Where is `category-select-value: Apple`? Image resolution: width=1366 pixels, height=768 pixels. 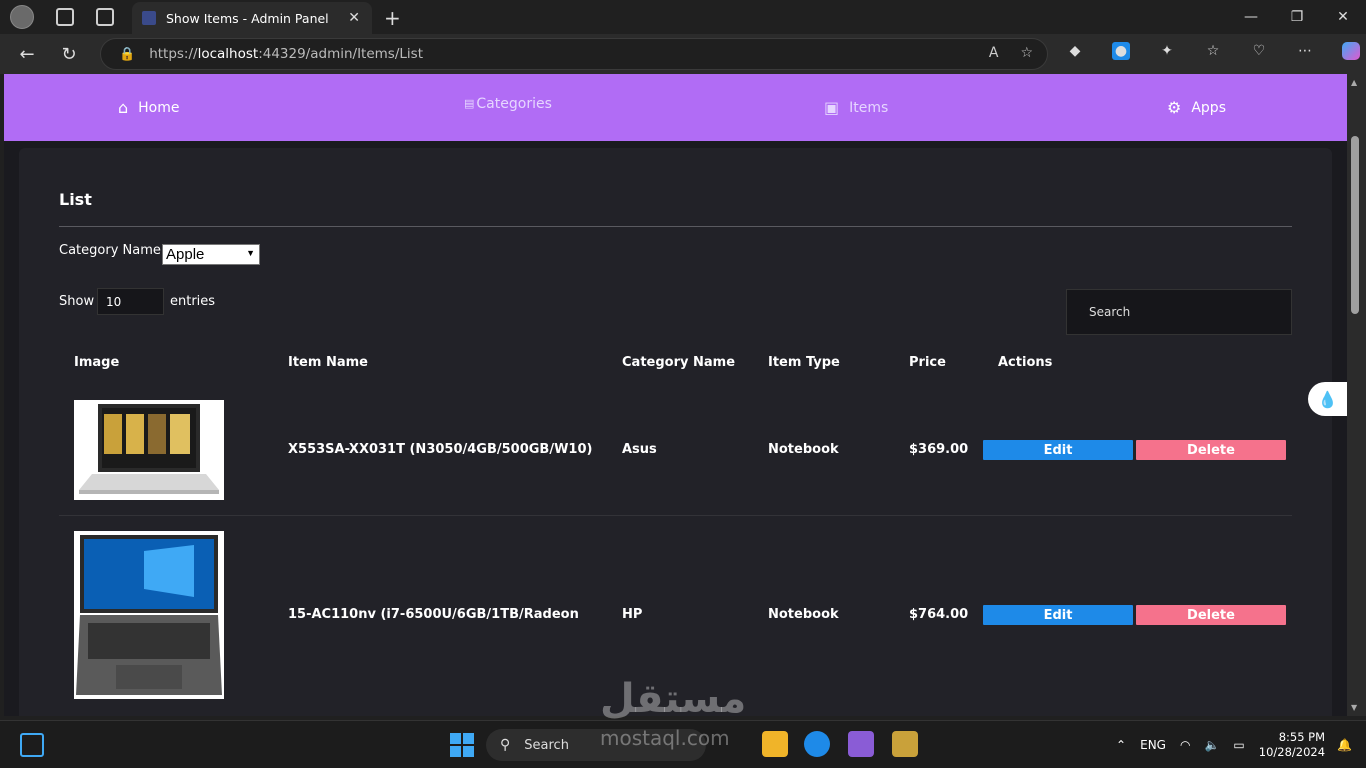 category-select-value: Apple is located at coordinates (185, 254).